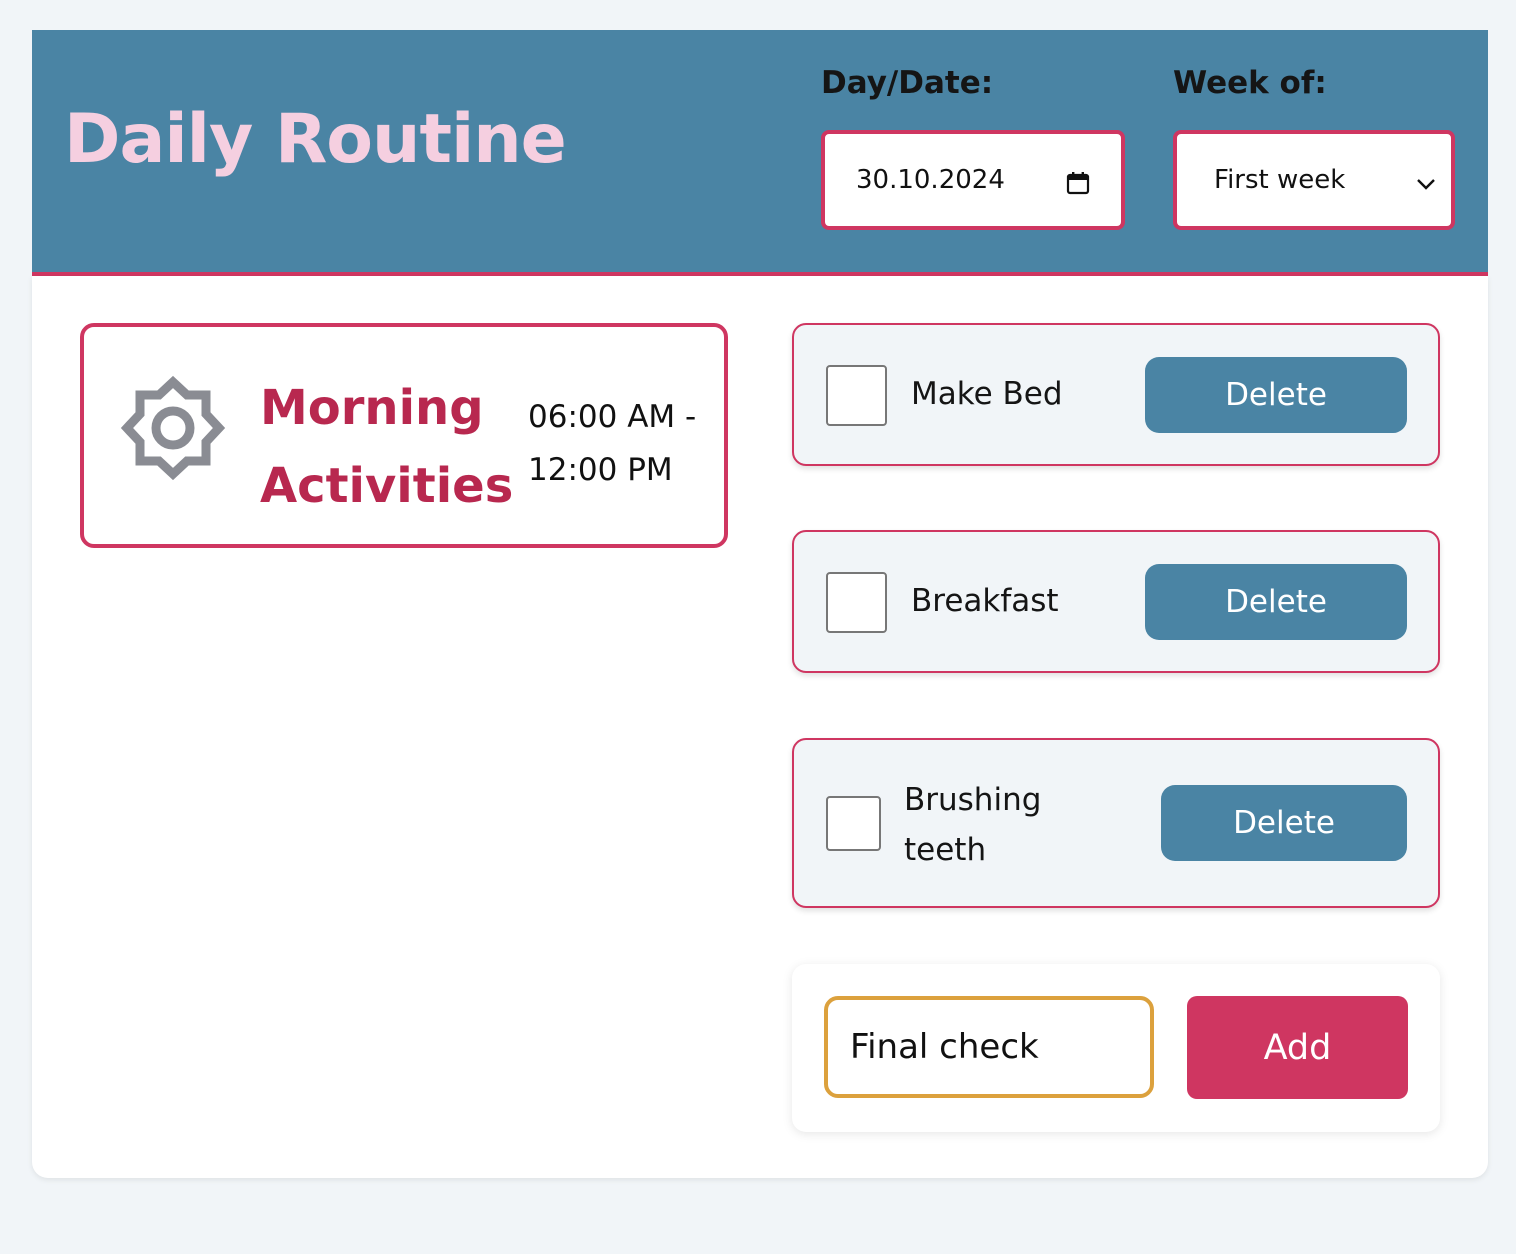  I want to click on sun-icon, so click(173, 428).